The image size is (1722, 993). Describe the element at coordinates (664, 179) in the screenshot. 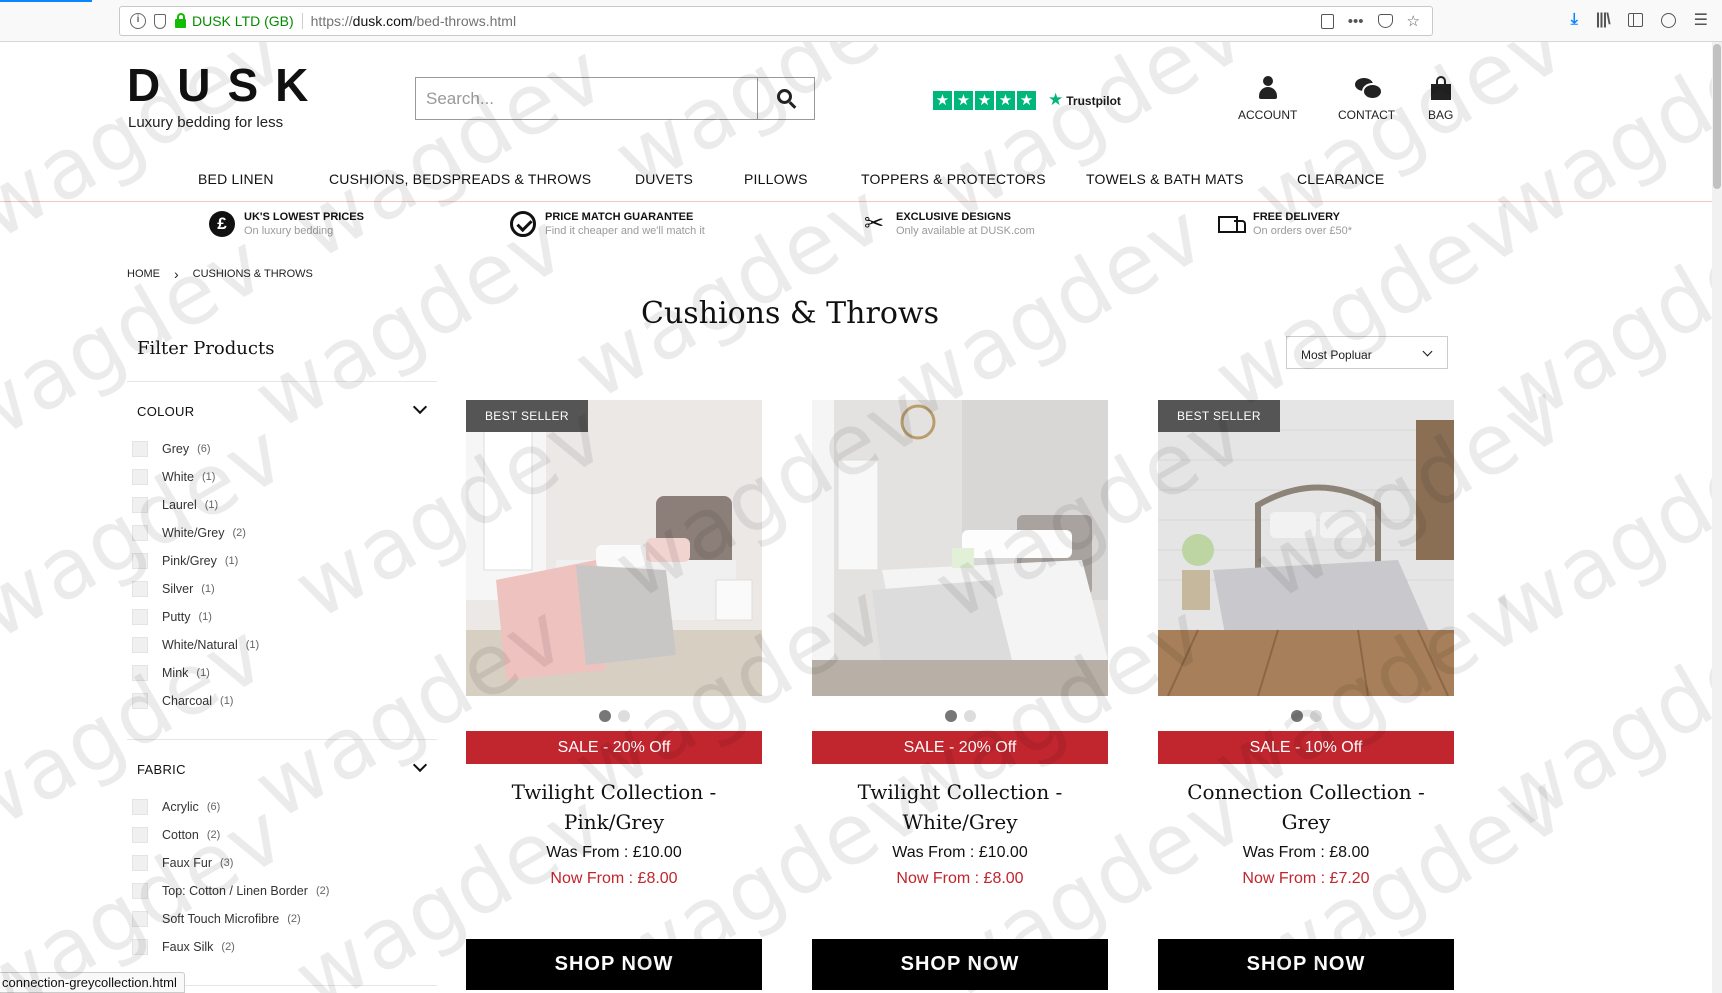

I see `nav-duvets: DUVETS` at that location.